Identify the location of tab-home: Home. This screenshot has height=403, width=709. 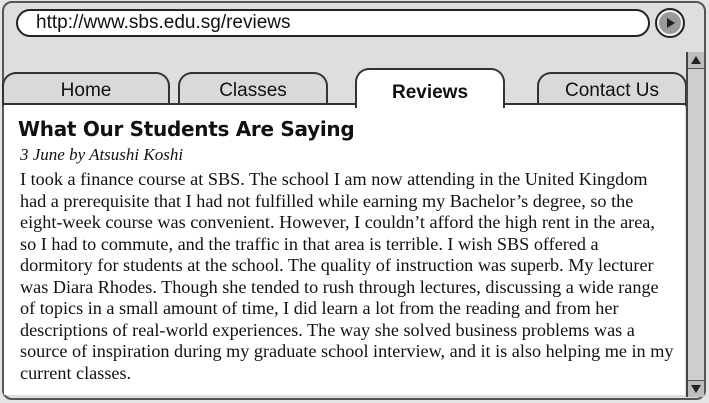
(86, 89).